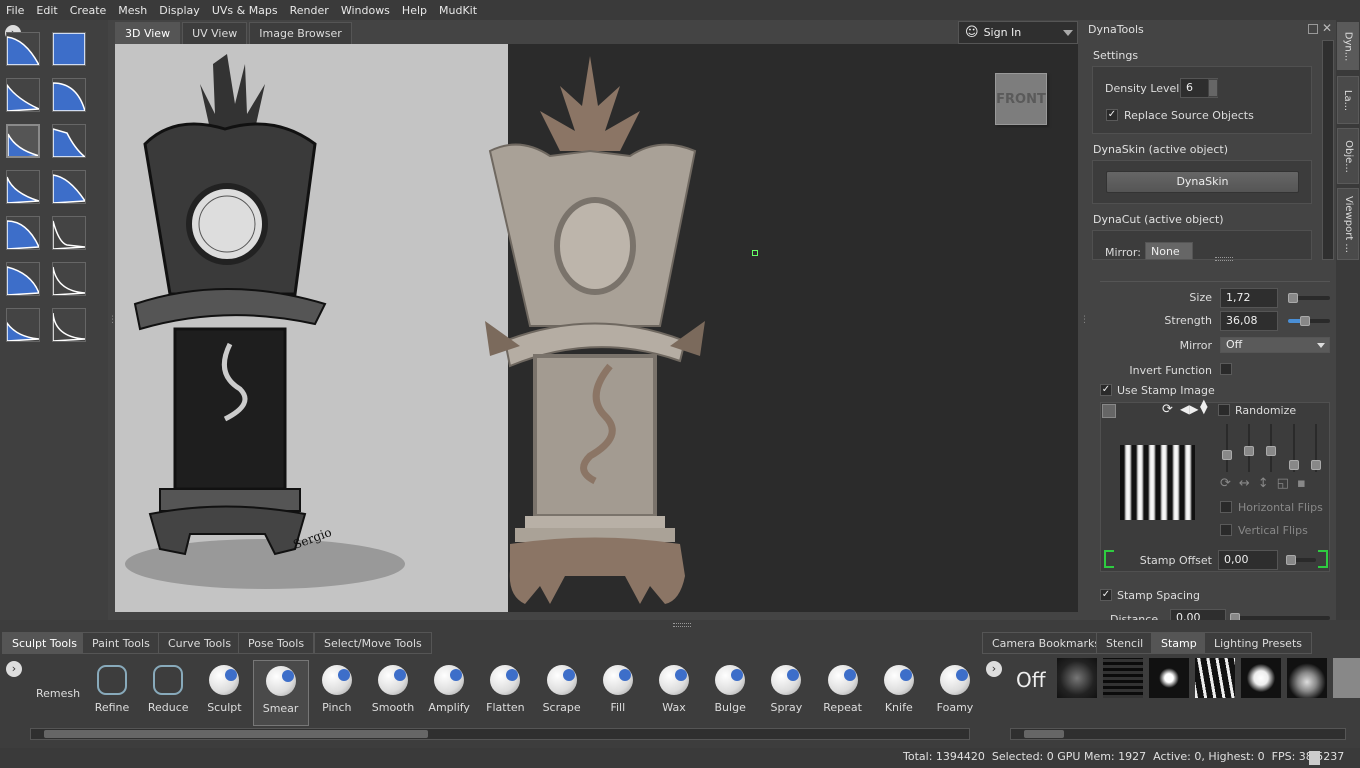  I want to click on tab-uv-view: UV View, so click(215, 33).